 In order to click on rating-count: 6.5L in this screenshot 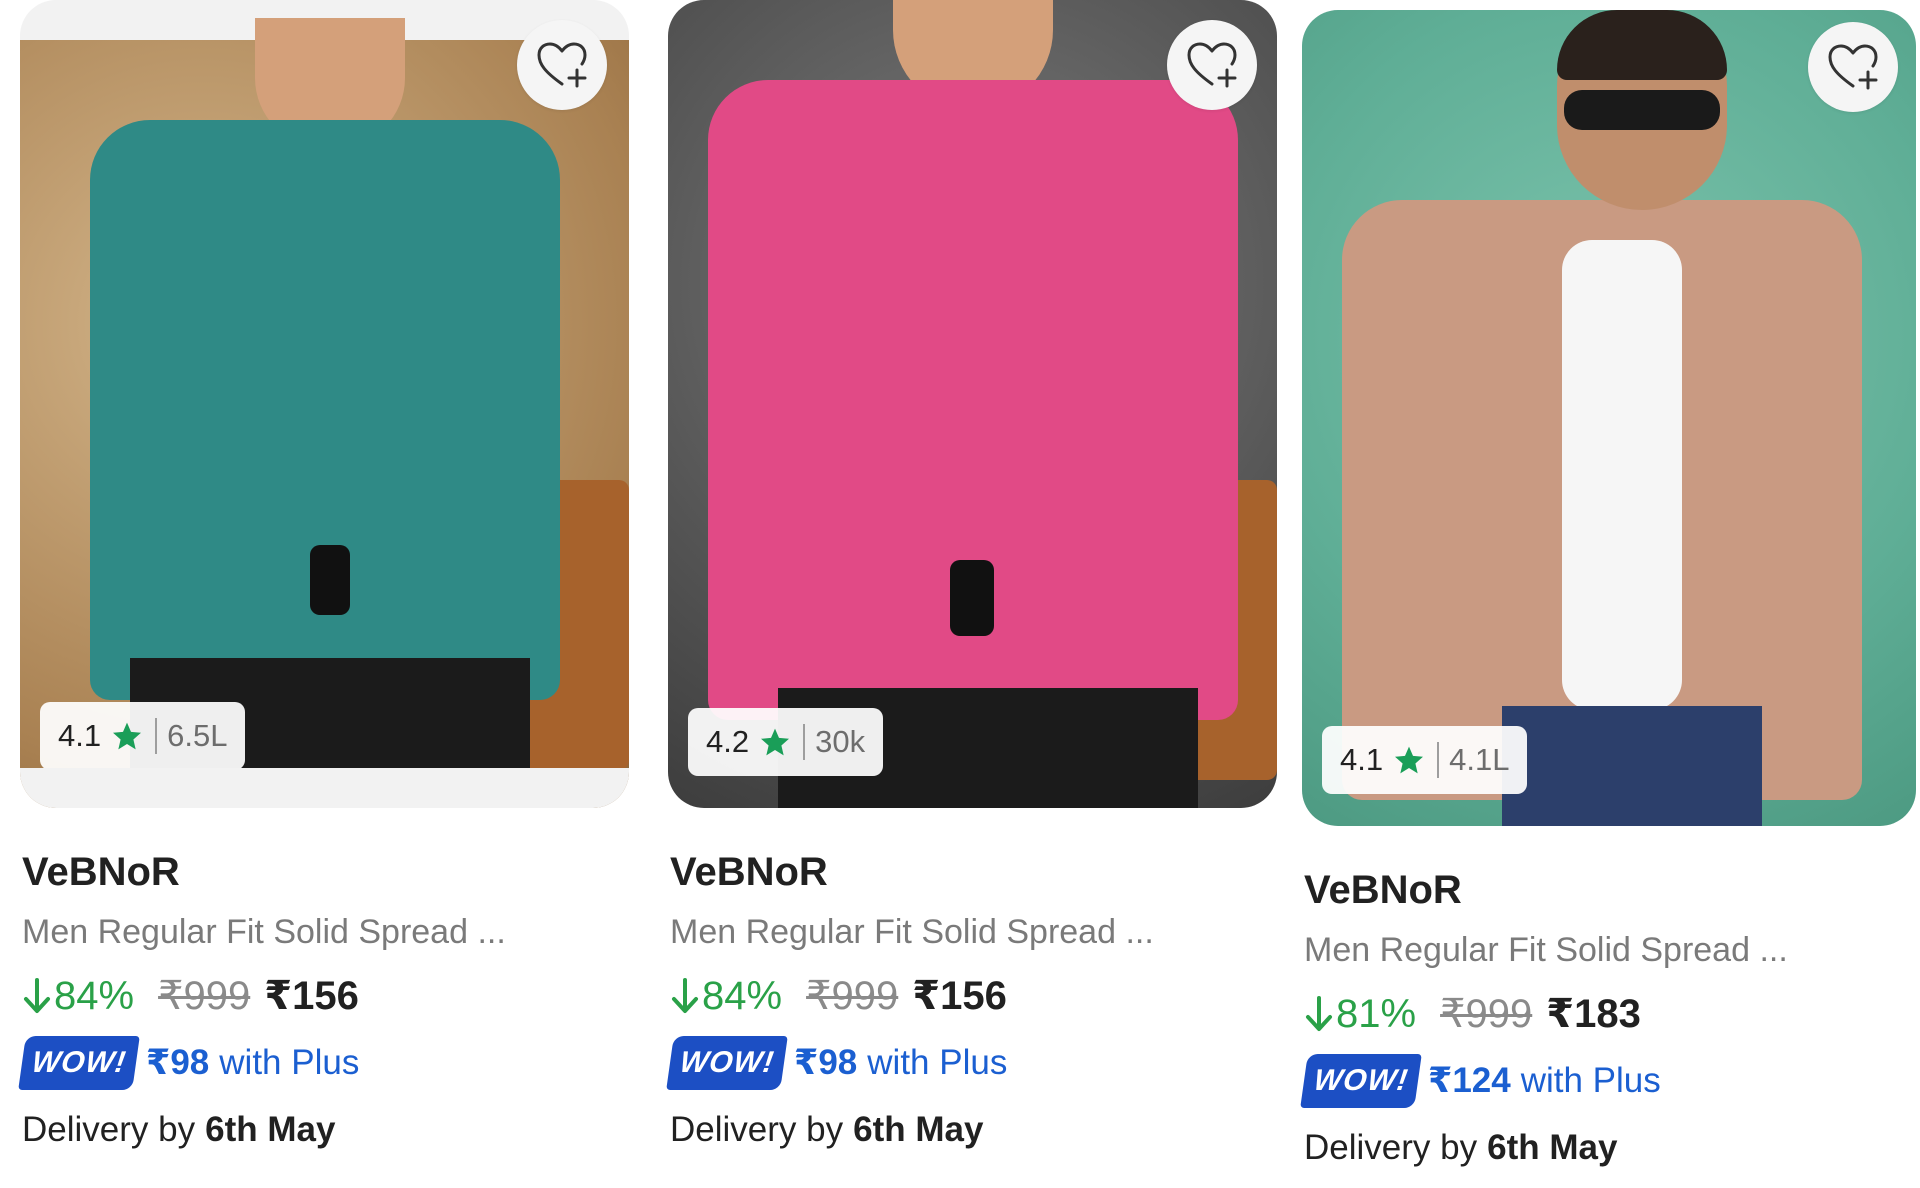, I will do `click(197, 735)`.